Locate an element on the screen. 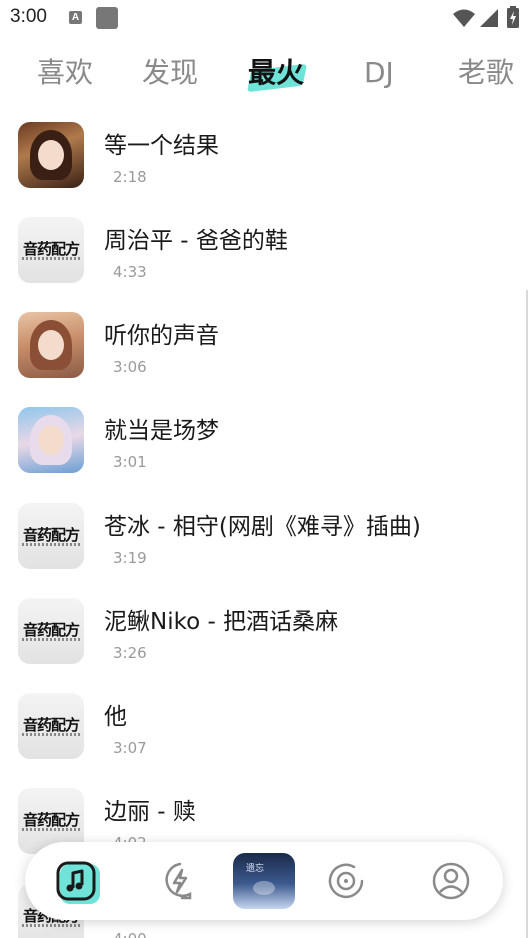 This screenshot has width=528, height=938. song-row: 音药配方 他 3:07 is located at coordinates (264, 726).